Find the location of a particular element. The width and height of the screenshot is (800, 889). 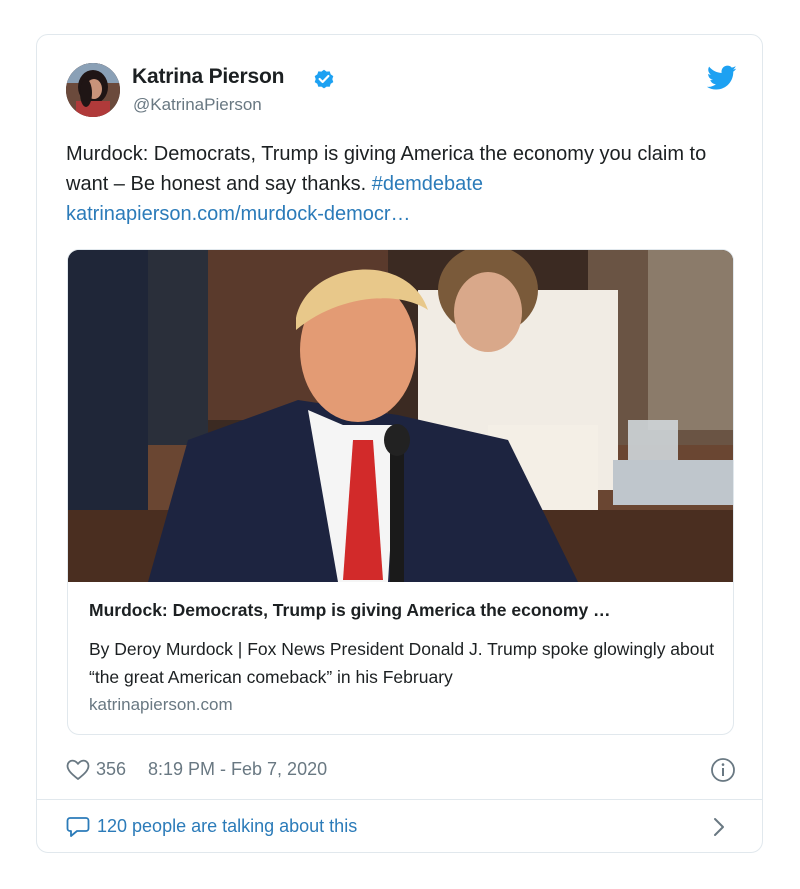

twitter-bird-icon is located at coordinates (721, 78).